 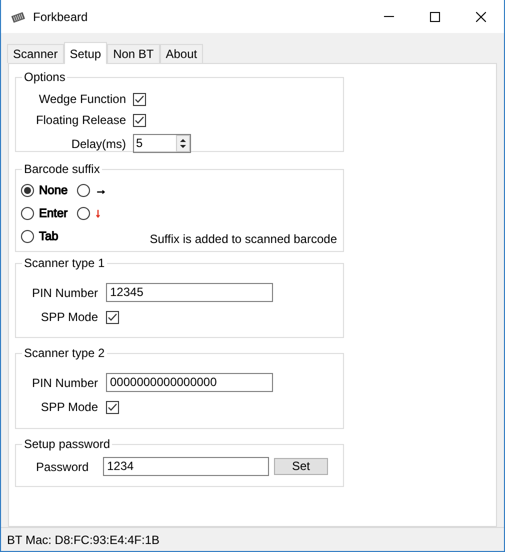 I want to click on field-label: Password, so click(x=63, y=467).